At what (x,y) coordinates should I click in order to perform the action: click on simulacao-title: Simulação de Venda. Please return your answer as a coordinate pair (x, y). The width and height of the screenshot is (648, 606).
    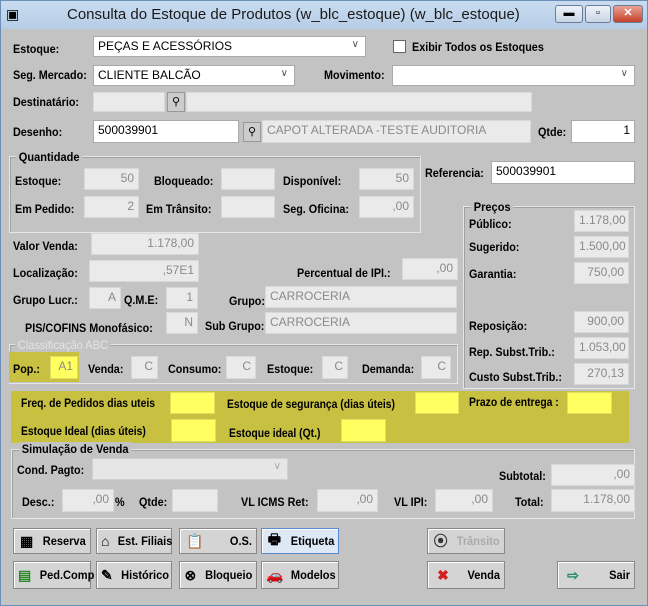
    Looking at the image, I should click on (75, 449).